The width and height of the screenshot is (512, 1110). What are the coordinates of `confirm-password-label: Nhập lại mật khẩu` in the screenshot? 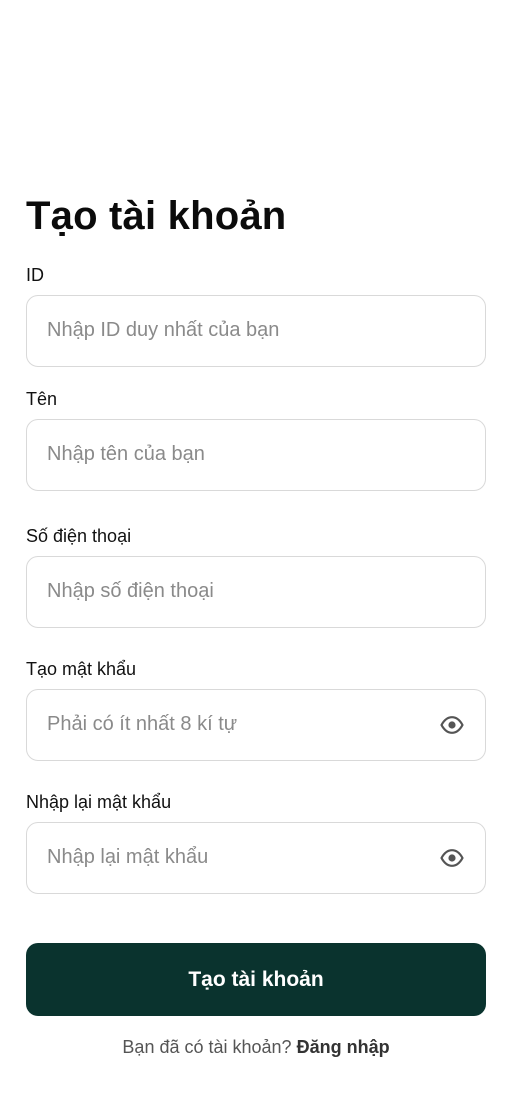 It's located at (99, 802).